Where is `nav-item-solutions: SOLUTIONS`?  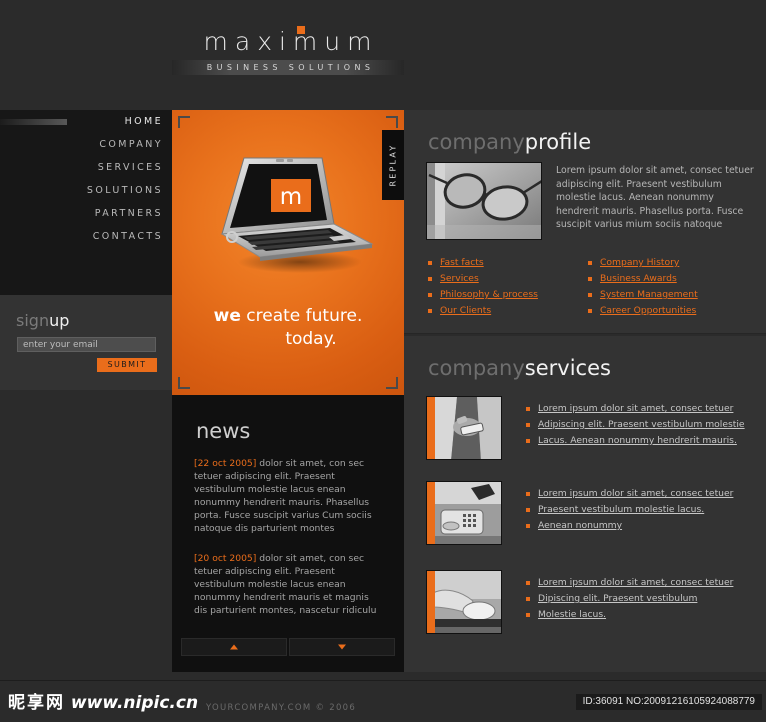 nav-item-solutions: SOLUTIONS is located at coordinates (86, 190).